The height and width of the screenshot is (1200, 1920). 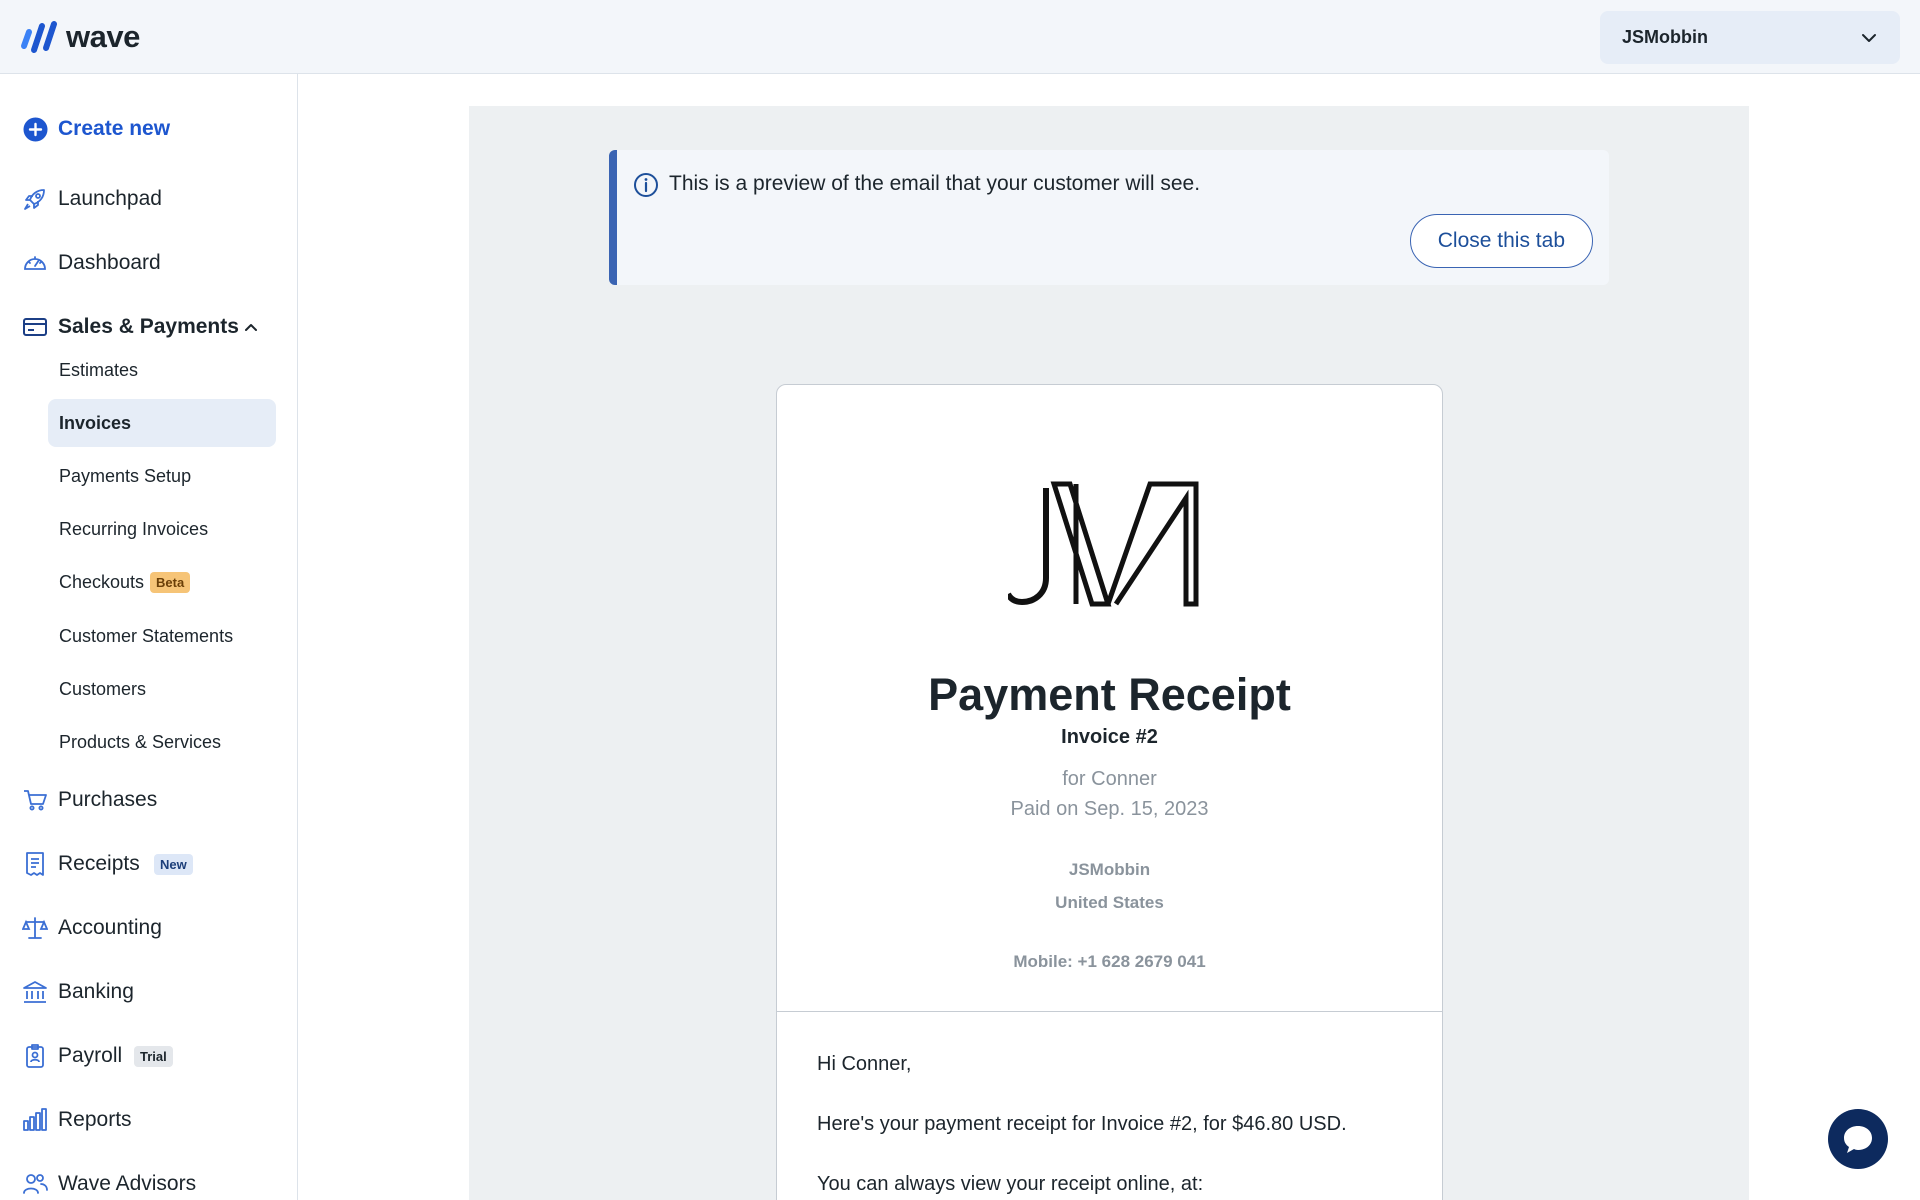 I want to click on info-icon, so click(x=646, y=185).